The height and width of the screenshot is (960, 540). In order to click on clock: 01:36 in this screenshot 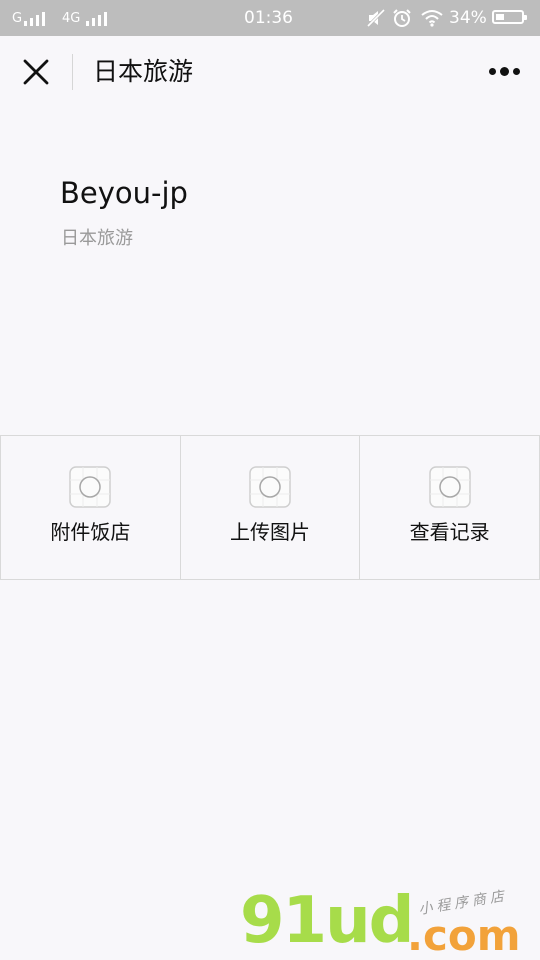, I will do `click(268, 18)`.